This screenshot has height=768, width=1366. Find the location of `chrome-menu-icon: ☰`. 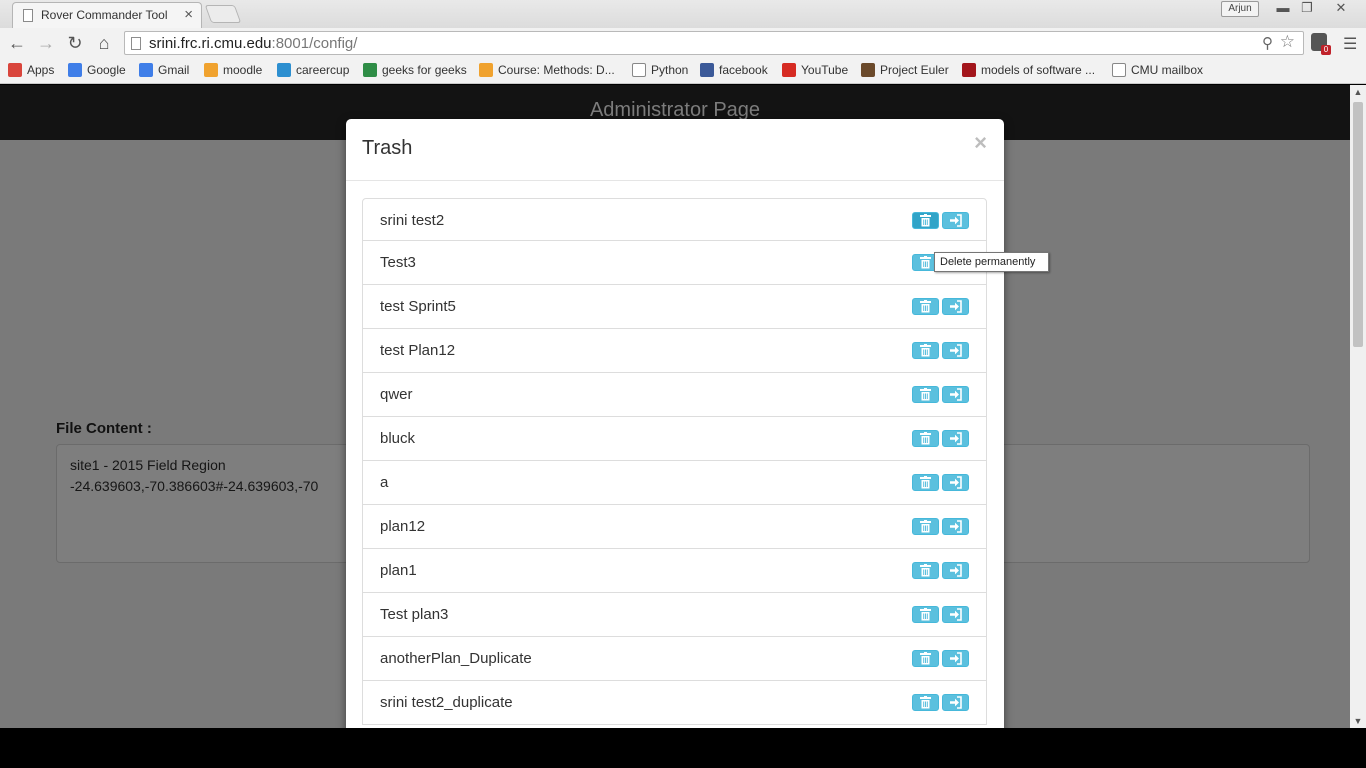

chrome-menu-icon: ☰ is located at coordinates (1350, 44).